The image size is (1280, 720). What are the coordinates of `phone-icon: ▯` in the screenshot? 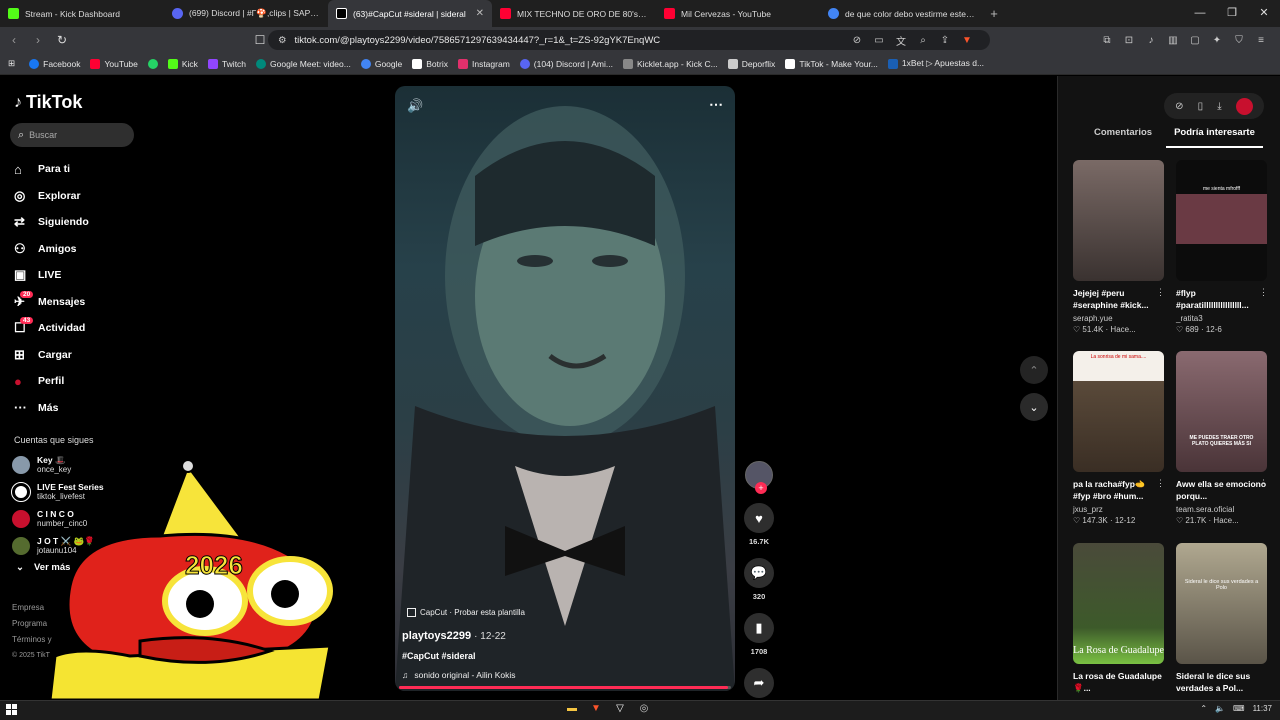 It's located at (1201, 106).